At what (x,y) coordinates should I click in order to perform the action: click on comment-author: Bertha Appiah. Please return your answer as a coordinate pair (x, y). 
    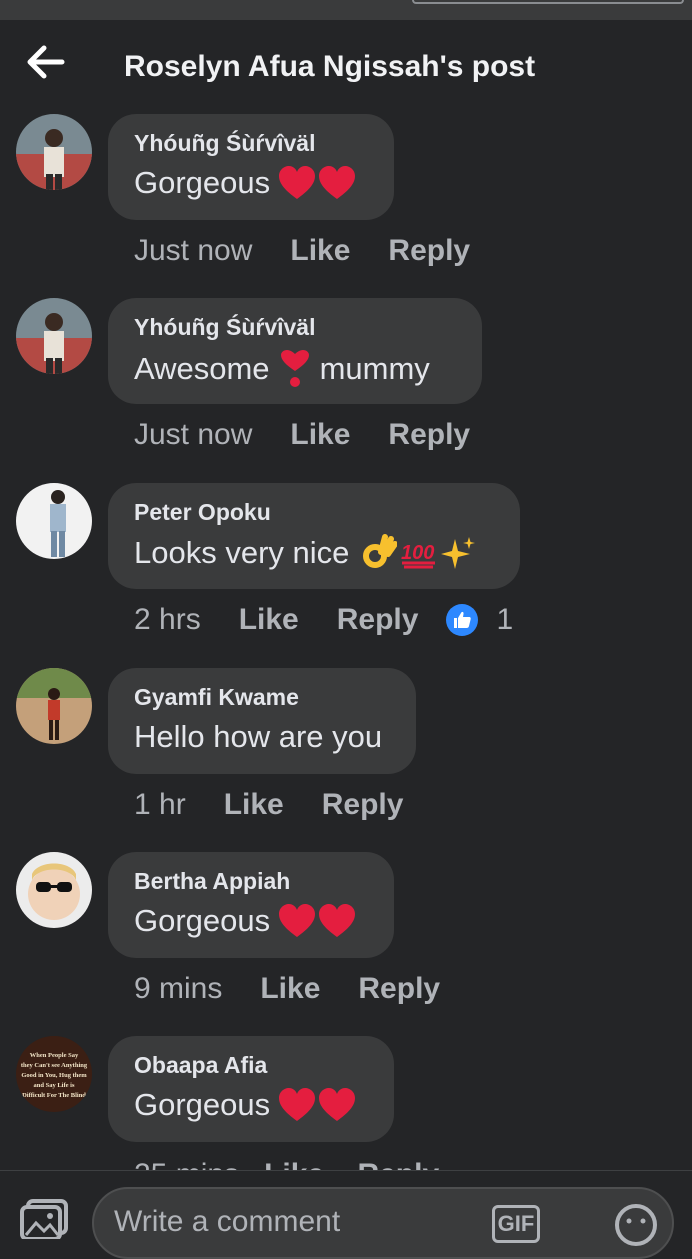
    Looking at the image, I should click on (251, 881).